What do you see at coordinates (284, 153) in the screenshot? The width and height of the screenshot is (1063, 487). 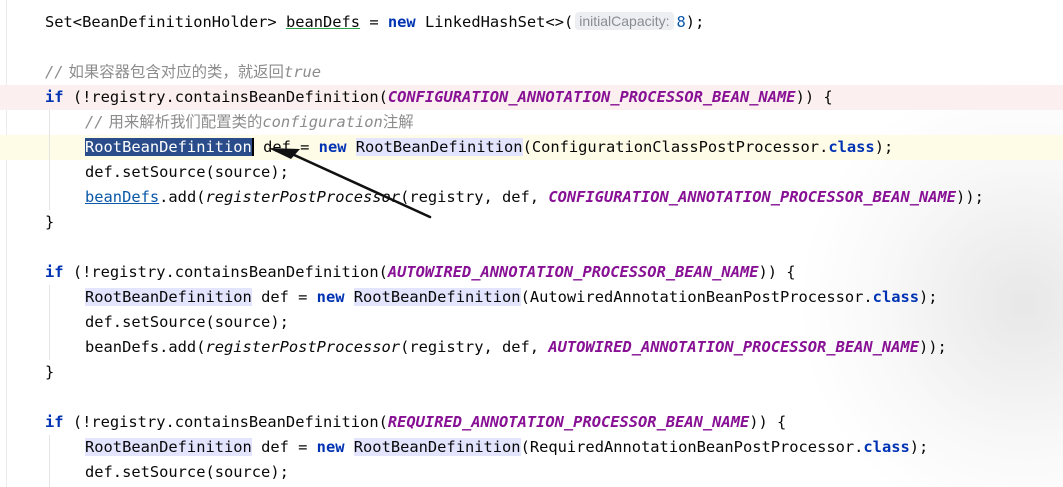 I see `arrow-head` at bounding box center [284, 153].